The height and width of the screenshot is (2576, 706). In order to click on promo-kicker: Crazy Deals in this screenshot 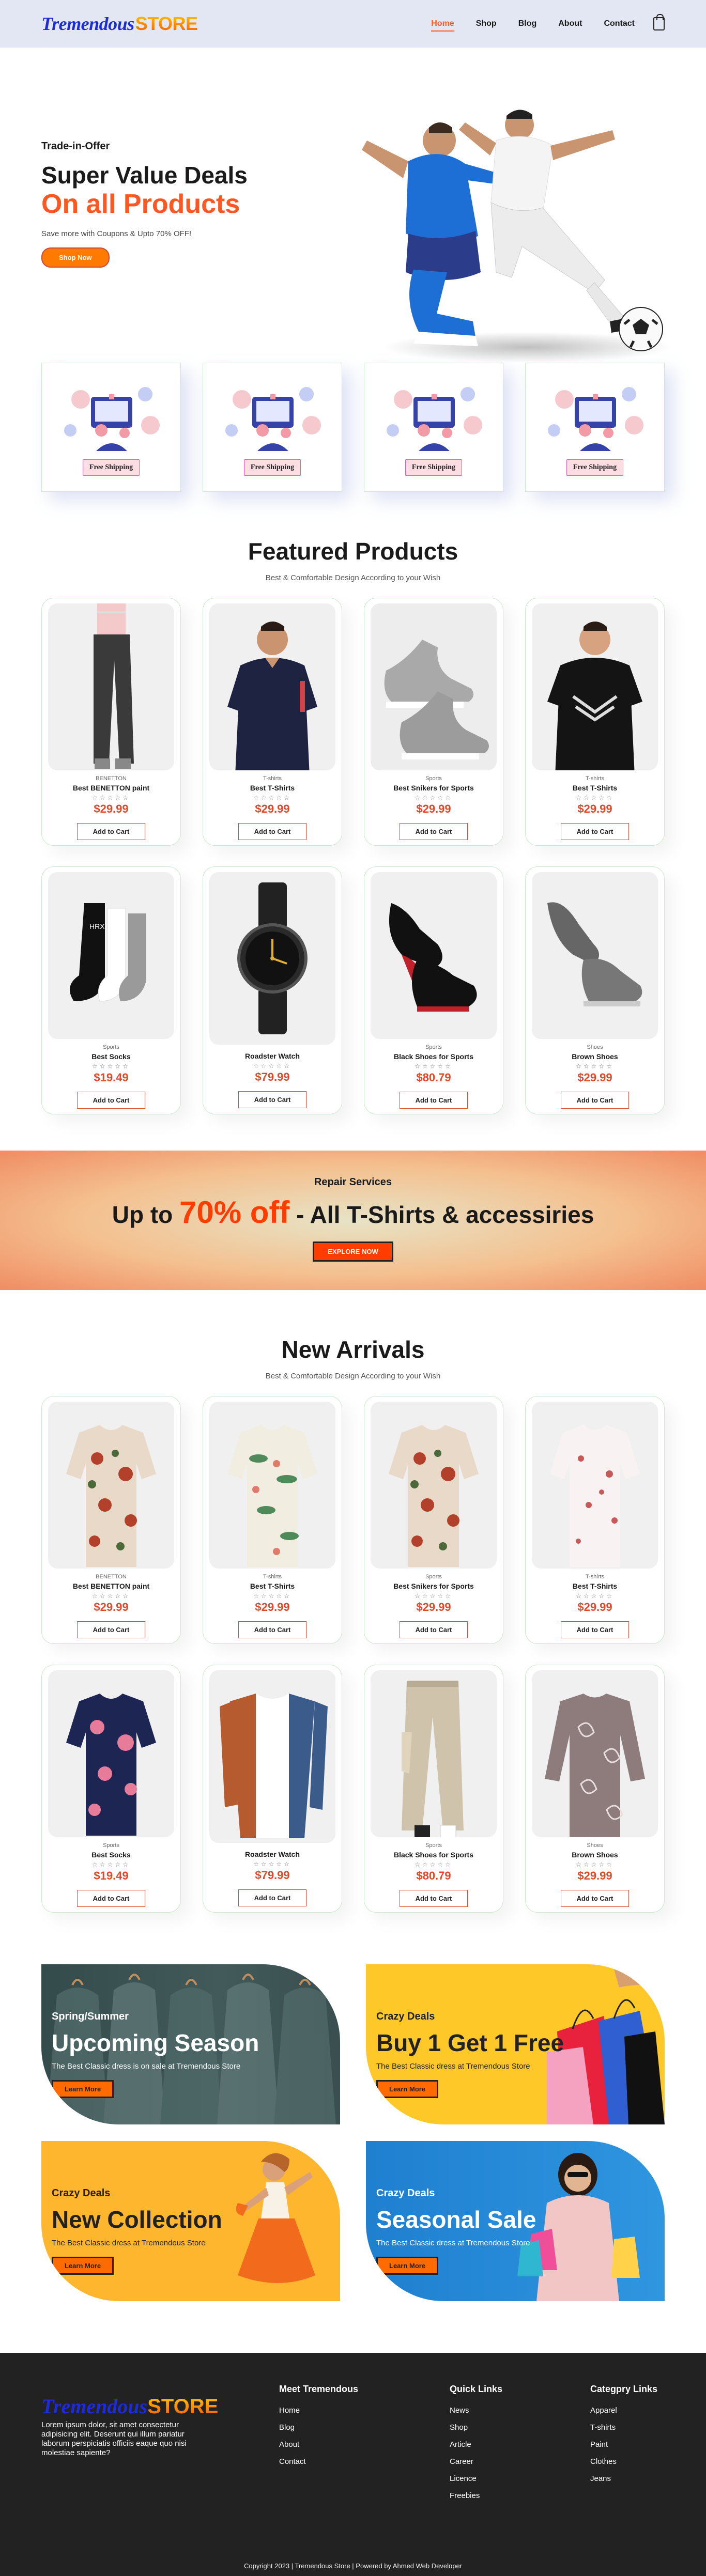, I will do `click(406, 2016)`.